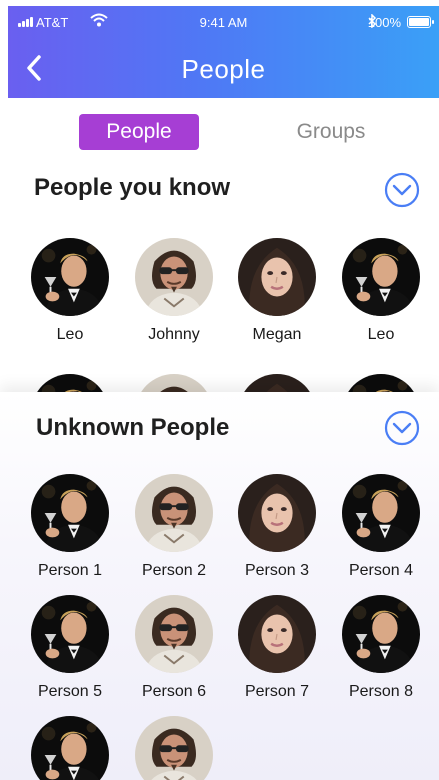 Image resolution: width=439 pixels, height=780 pixels. What do you see at coordinates (277, 691) in the screenshot?
I see `person-name: Person 7` at bounding box center [277, 691].